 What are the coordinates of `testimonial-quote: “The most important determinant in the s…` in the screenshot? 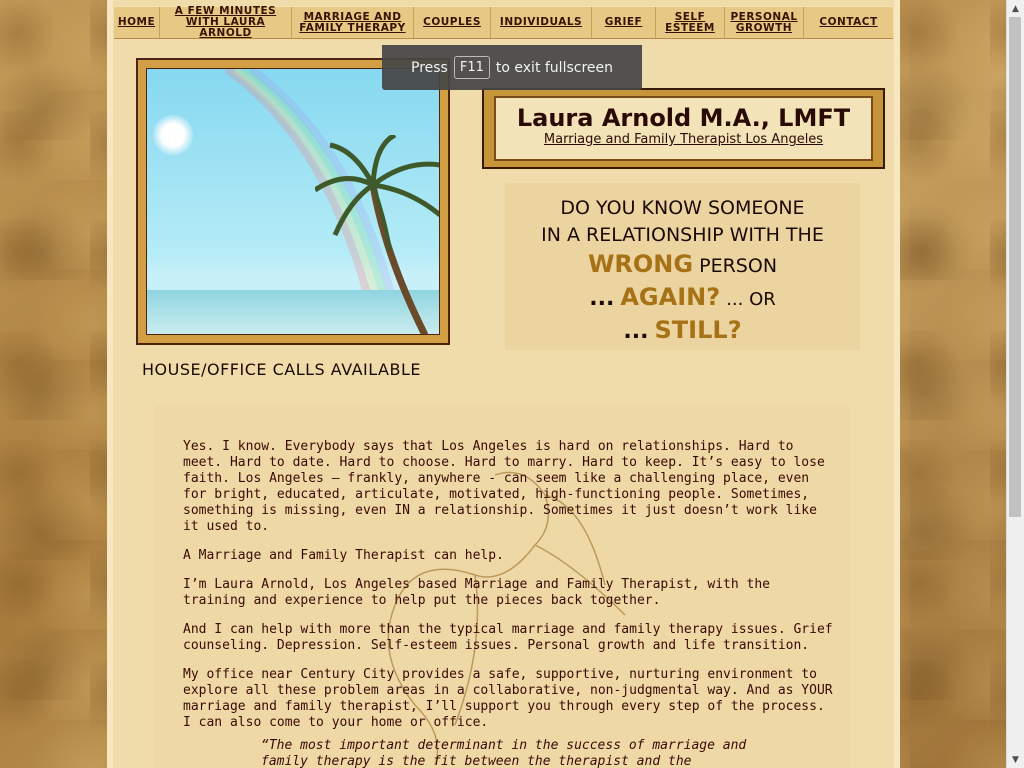 It's located at (504, 753).